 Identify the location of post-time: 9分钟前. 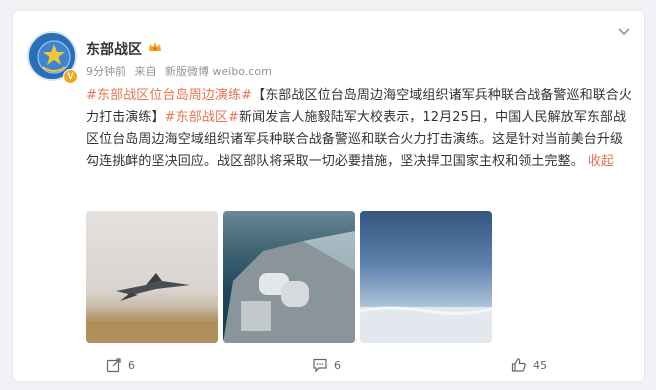
(106, 71).